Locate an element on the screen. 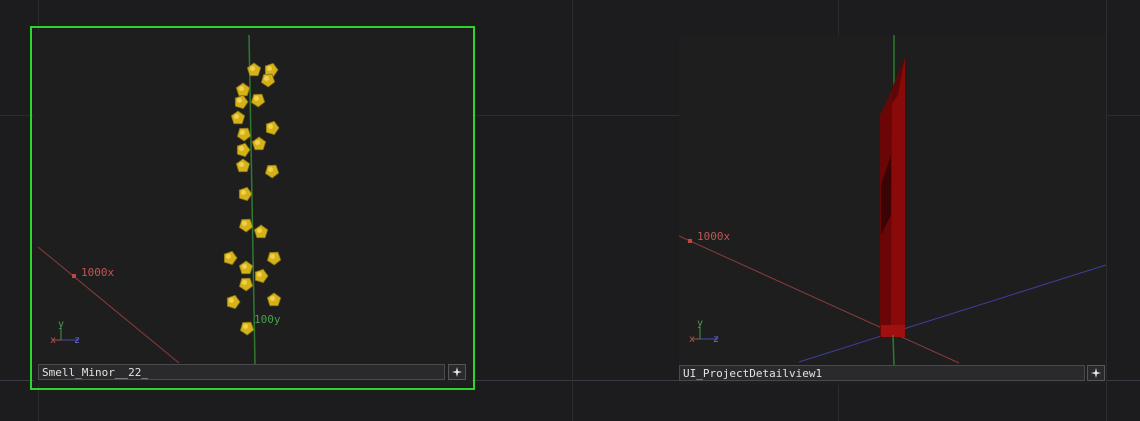  axis-gizmo: y x z is located at coordinates (65, 332).